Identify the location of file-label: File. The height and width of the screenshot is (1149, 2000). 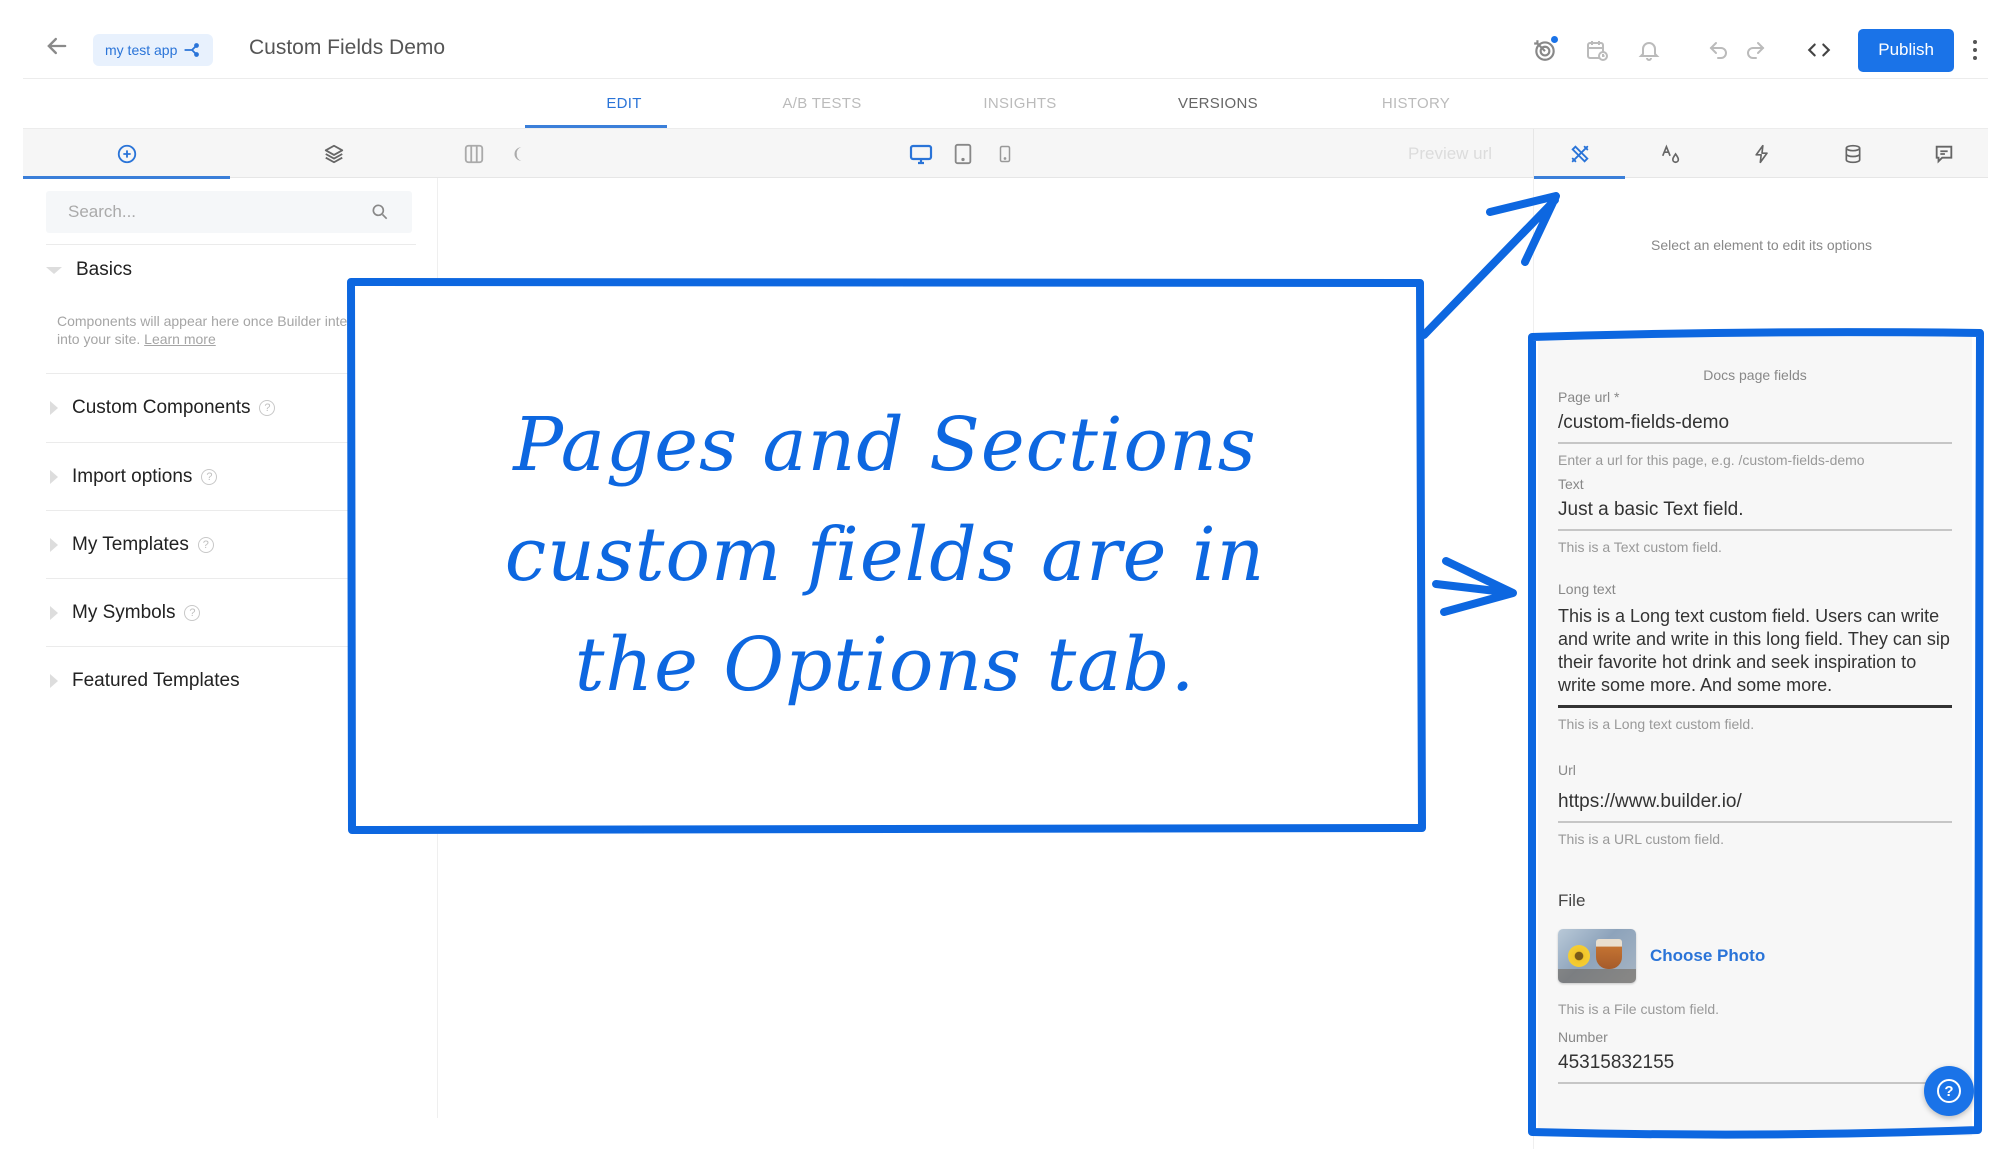
(1572, 900).